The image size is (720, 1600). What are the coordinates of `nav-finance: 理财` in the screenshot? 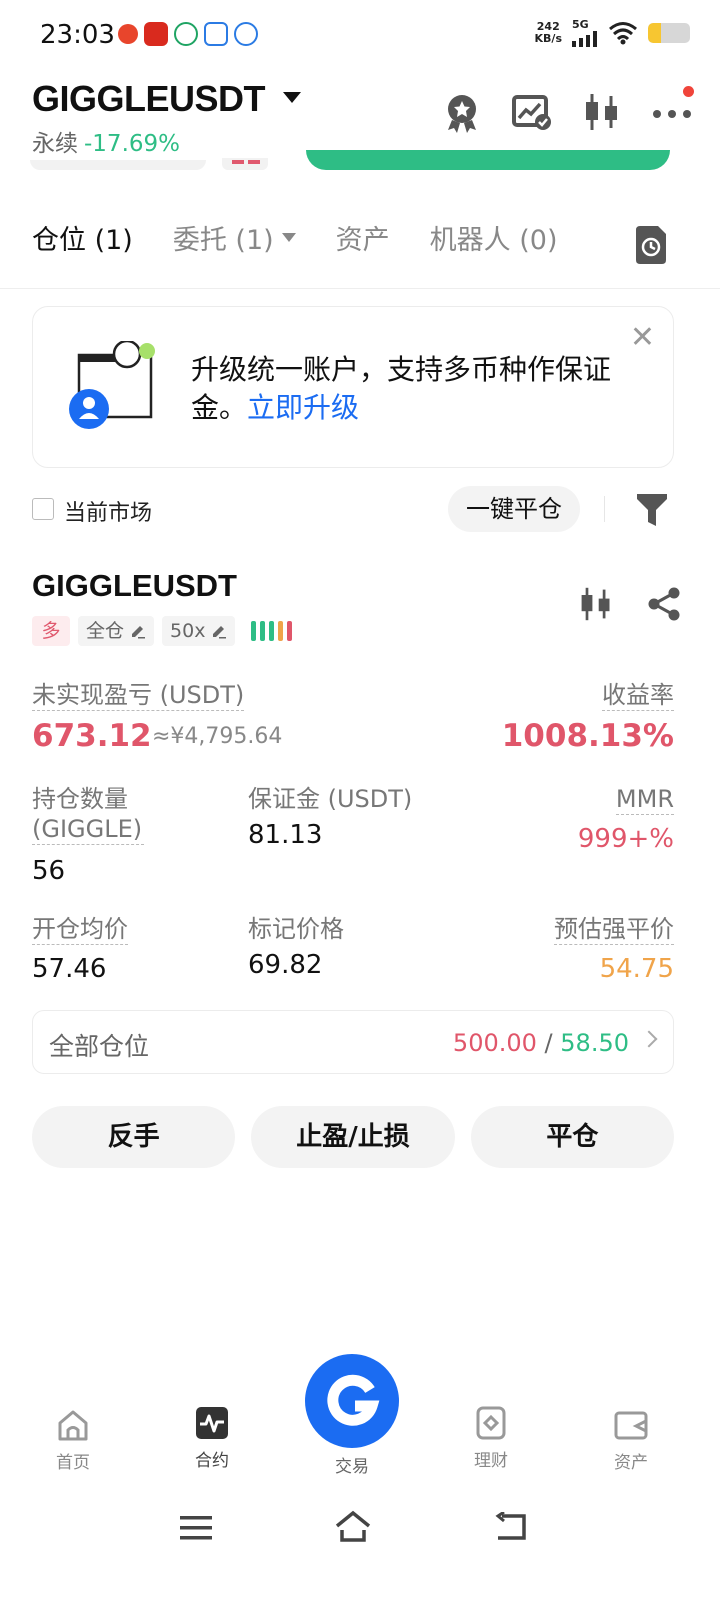 It's located at (491, 1438).